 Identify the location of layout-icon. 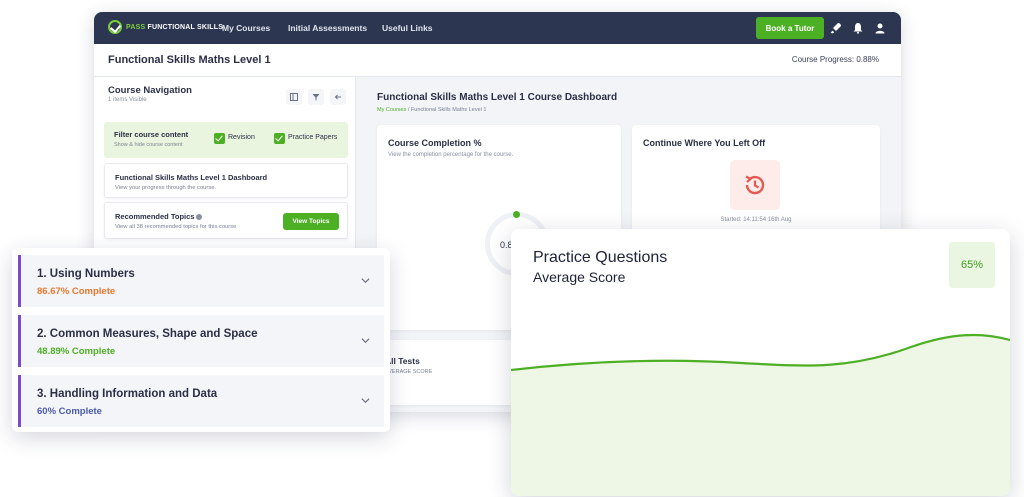
(294, 97).